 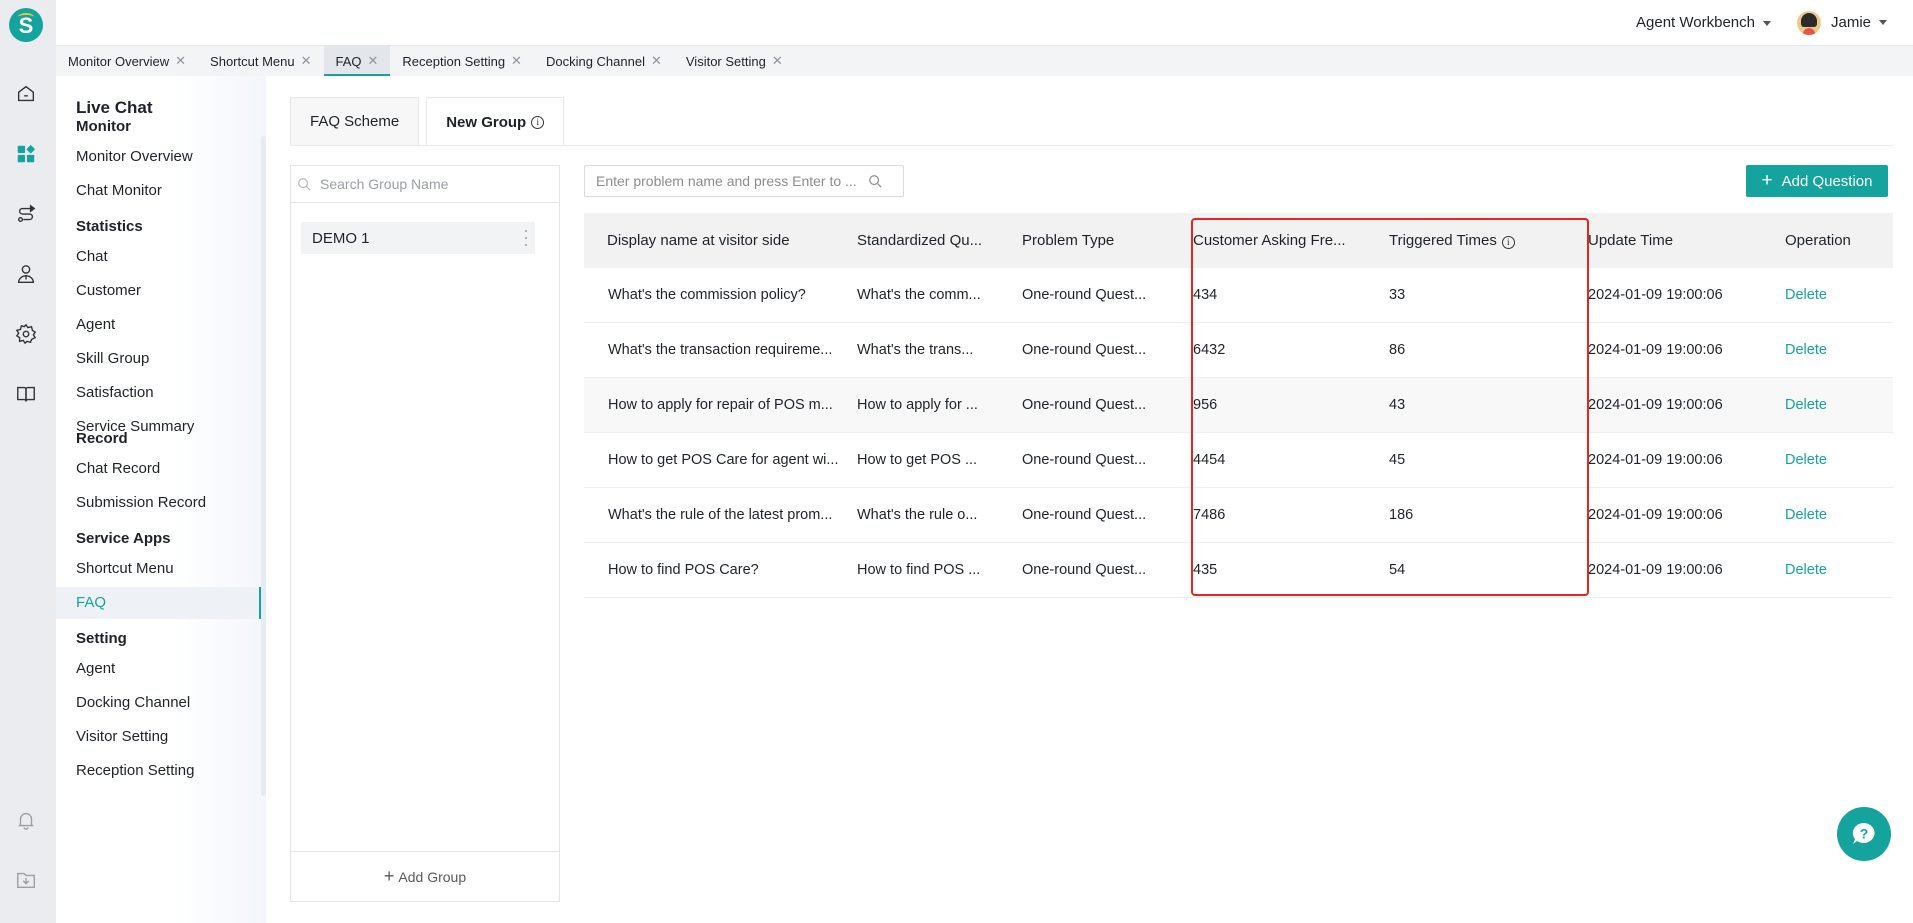 What do you see at coordinates (158, 569) in the screenshot?
I see `nav-item-shortcut-menu: Shortcut Menu` at bounding box center [158, 569].